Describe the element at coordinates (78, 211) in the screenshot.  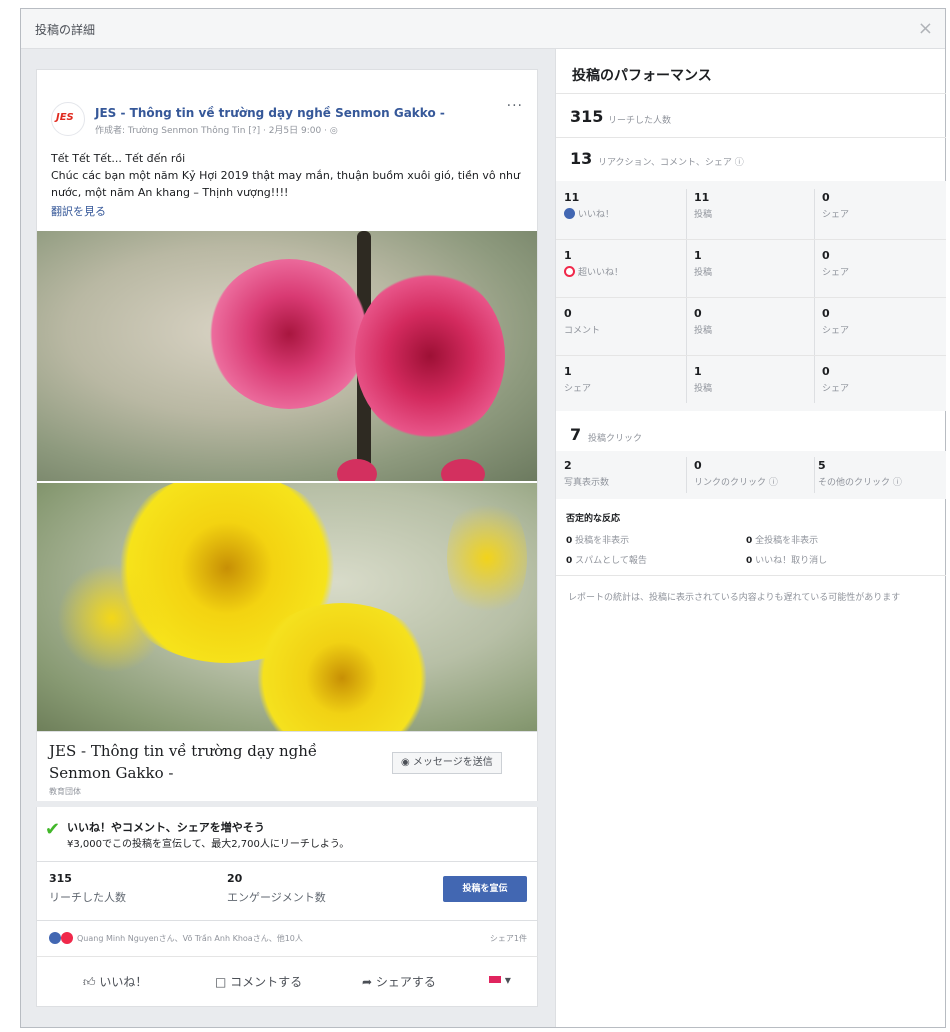
I see `see-translation-link: 翻訳を見る` at that location.